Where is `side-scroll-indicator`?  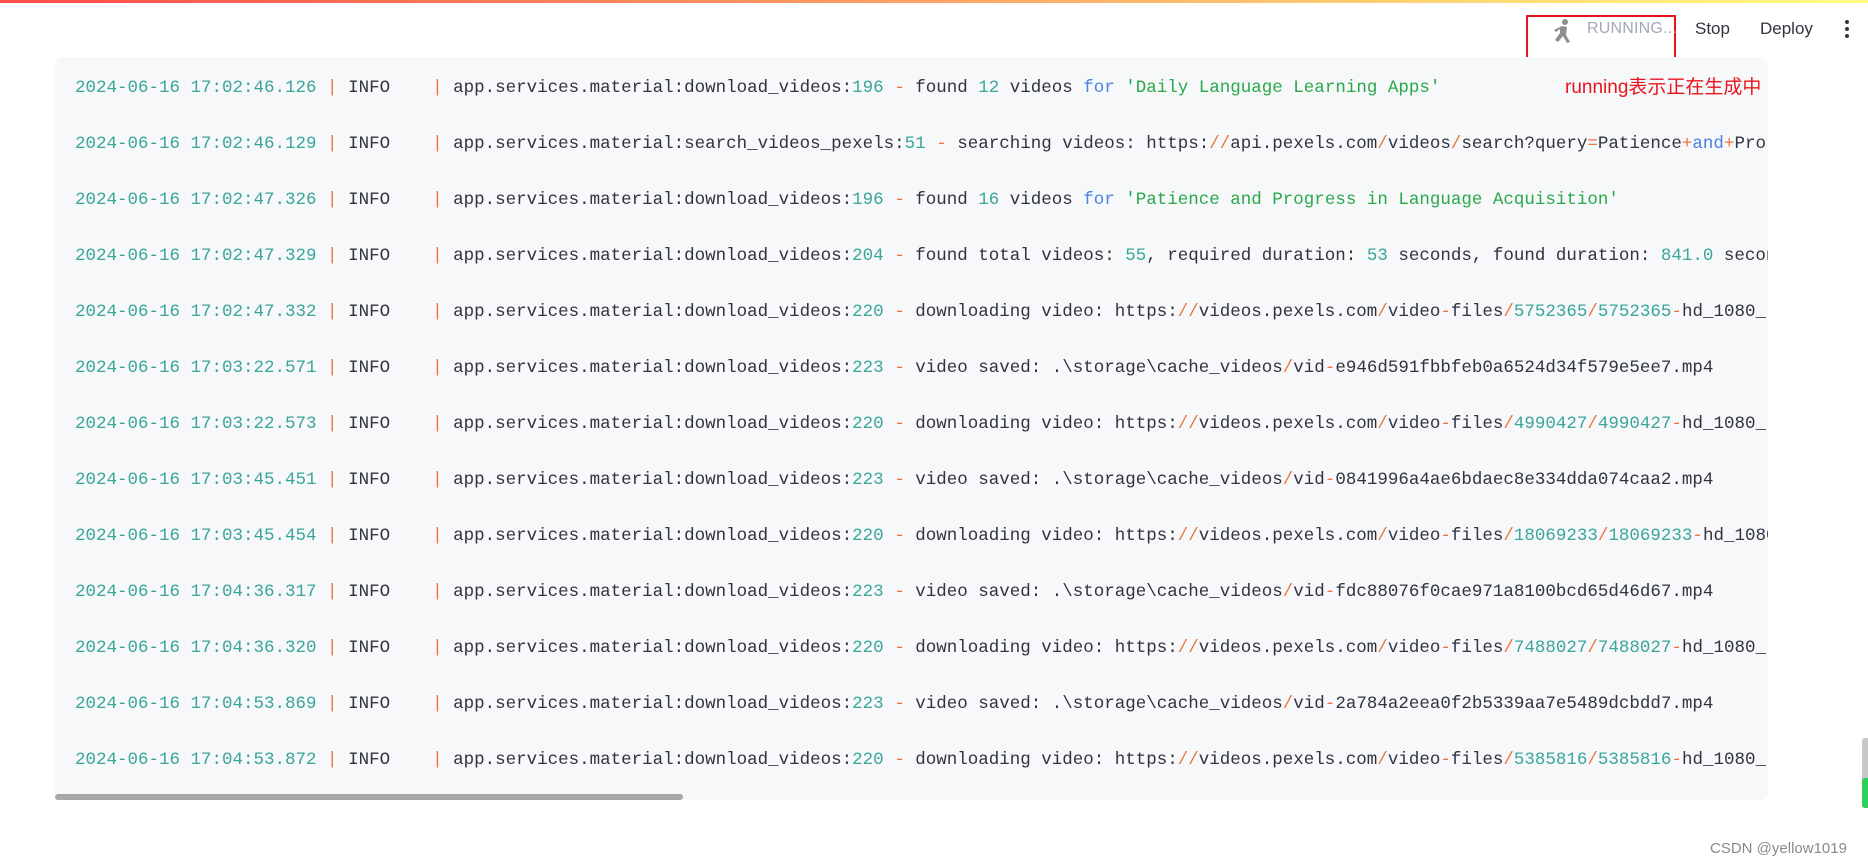 side-scroll-indicator is located at coordinates (1865, 773).